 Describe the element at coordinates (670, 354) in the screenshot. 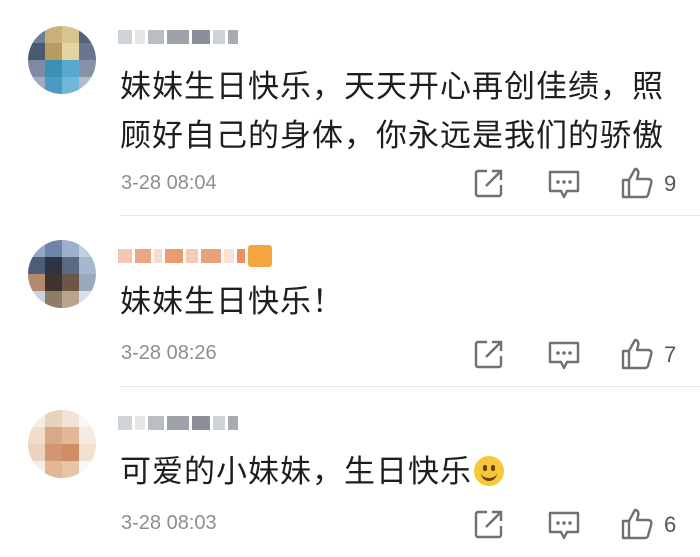

I see `like-count: 7` at that location.